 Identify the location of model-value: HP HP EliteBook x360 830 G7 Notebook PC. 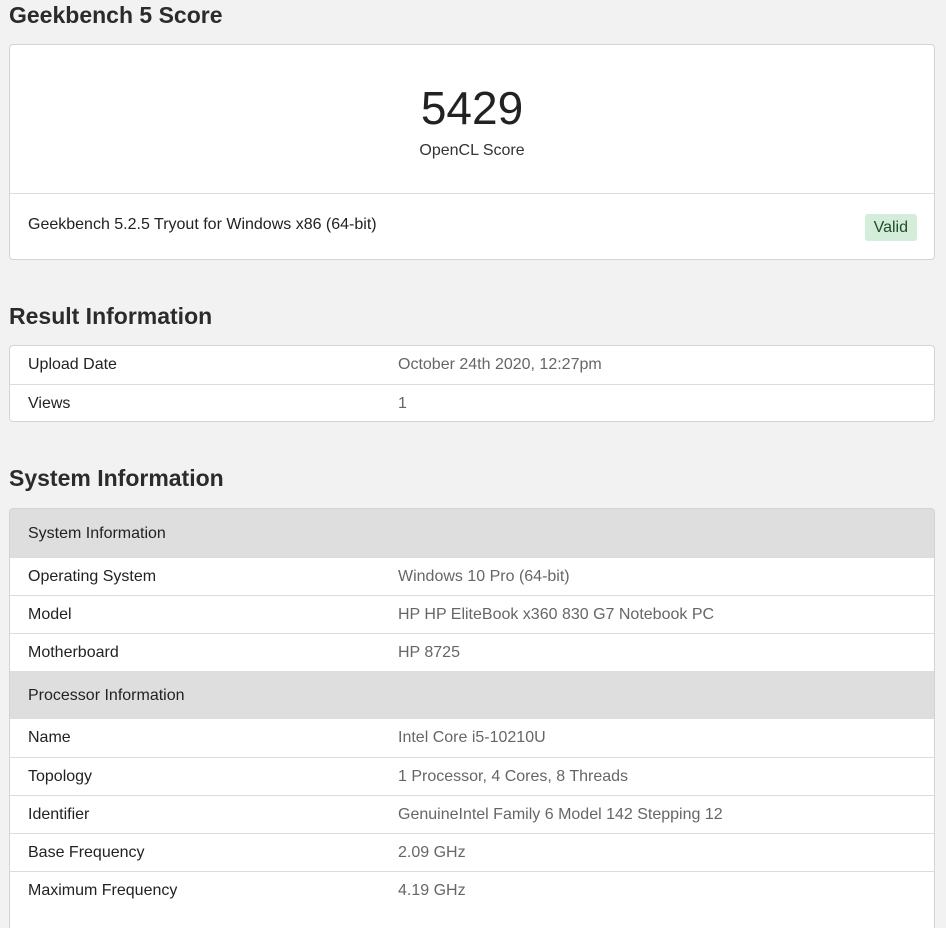
(556, 614).